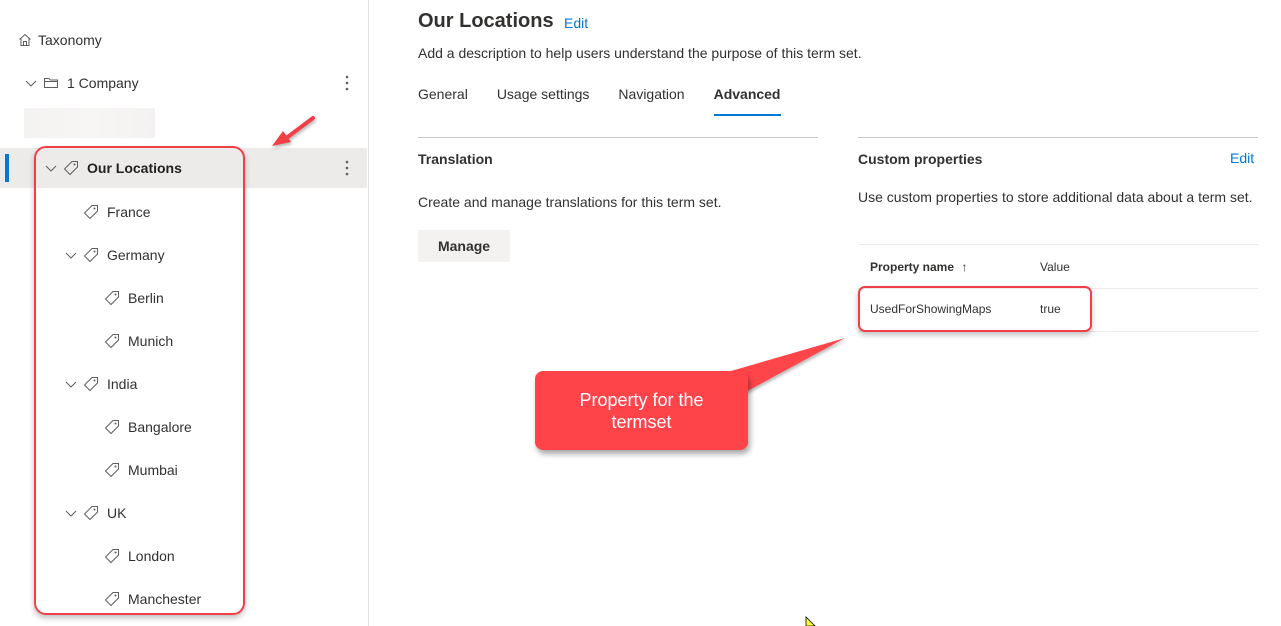  What do you see at coordinates (122, 384) in the screenshot?
I see `tree-item-label: India` at bounding box center [122, 384].